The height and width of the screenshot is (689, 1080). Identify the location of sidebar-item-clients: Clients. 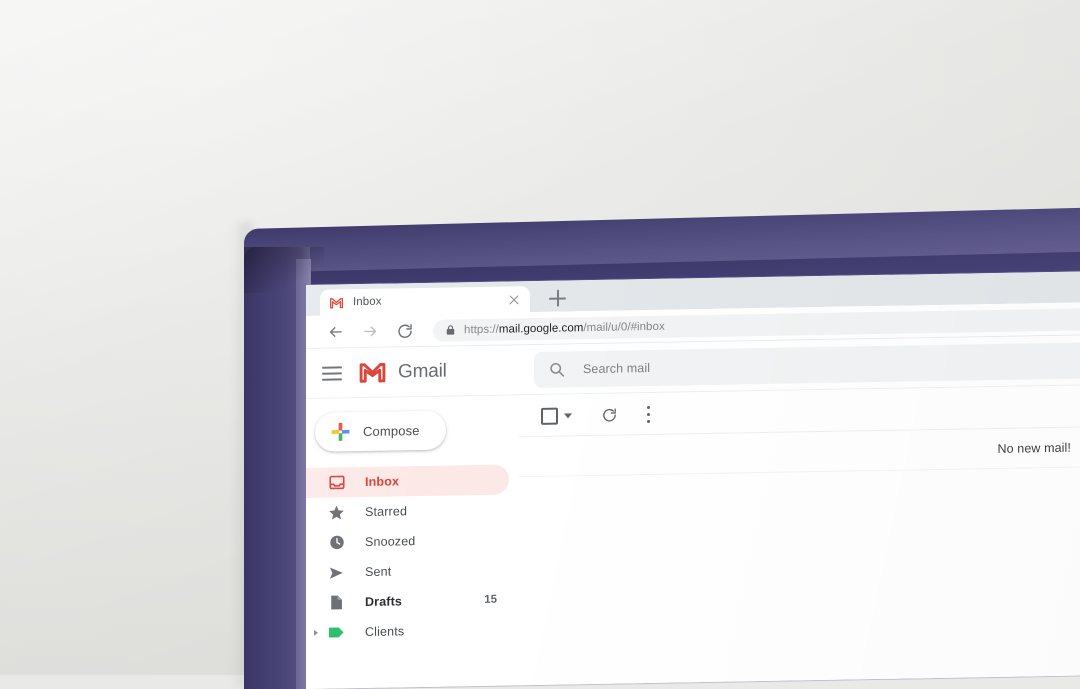
(412, 631).